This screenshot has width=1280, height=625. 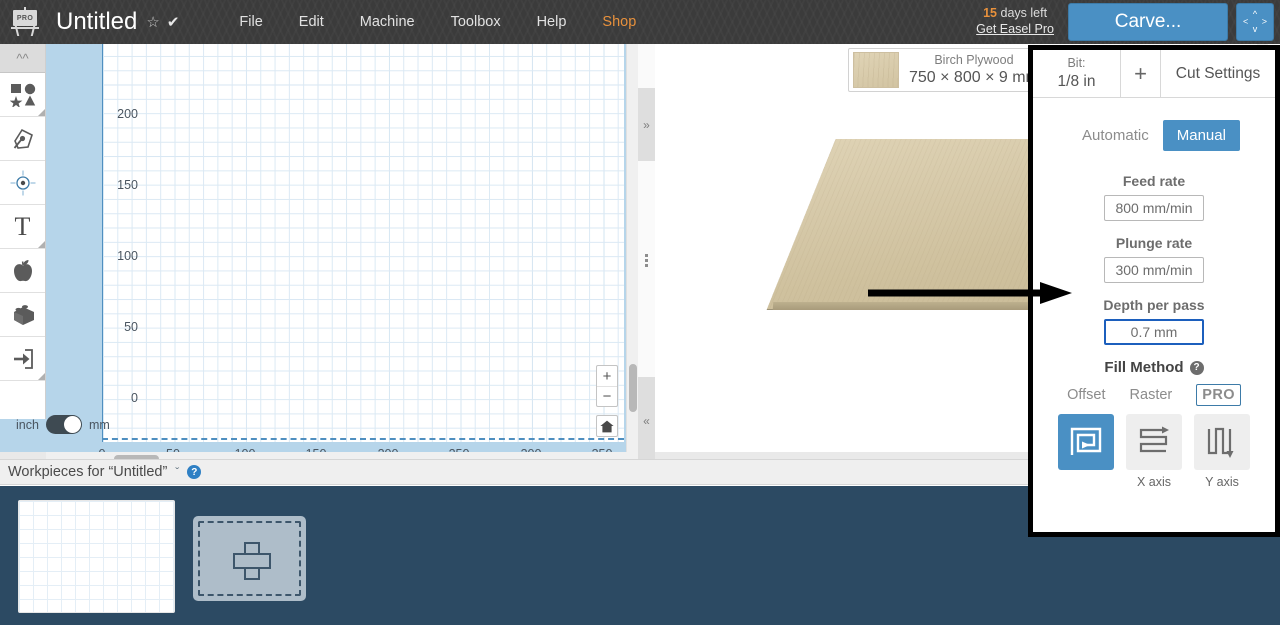 What do you see at coordinates (1015, 30) in the screenshot?
I see `get-easel-pro-link: Get Easel Pro` at bounding box center [1015, 30].